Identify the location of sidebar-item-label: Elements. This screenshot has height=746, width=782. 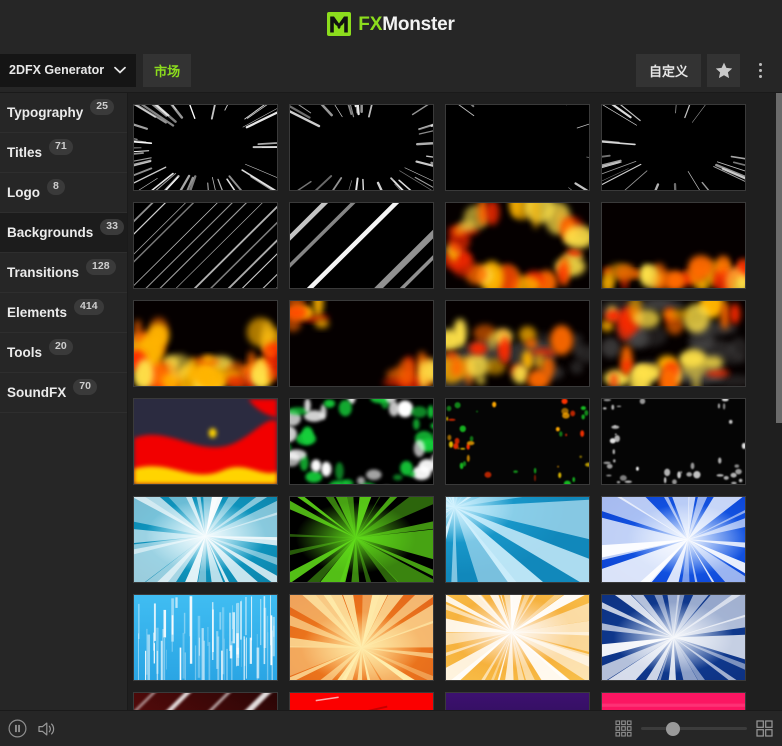
(37, 312).